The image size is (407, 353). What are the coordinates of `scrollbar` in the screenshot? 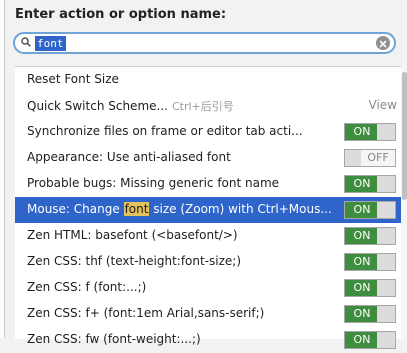 It's located at (404, 202).